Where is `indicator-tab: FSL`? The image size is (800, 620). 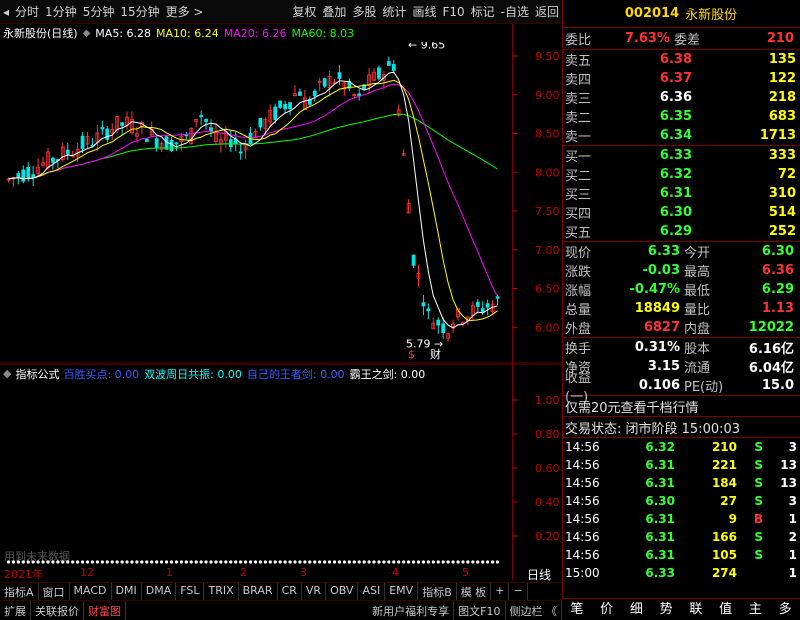
indicator-tab: FSL is located at coordinates (190, 591).